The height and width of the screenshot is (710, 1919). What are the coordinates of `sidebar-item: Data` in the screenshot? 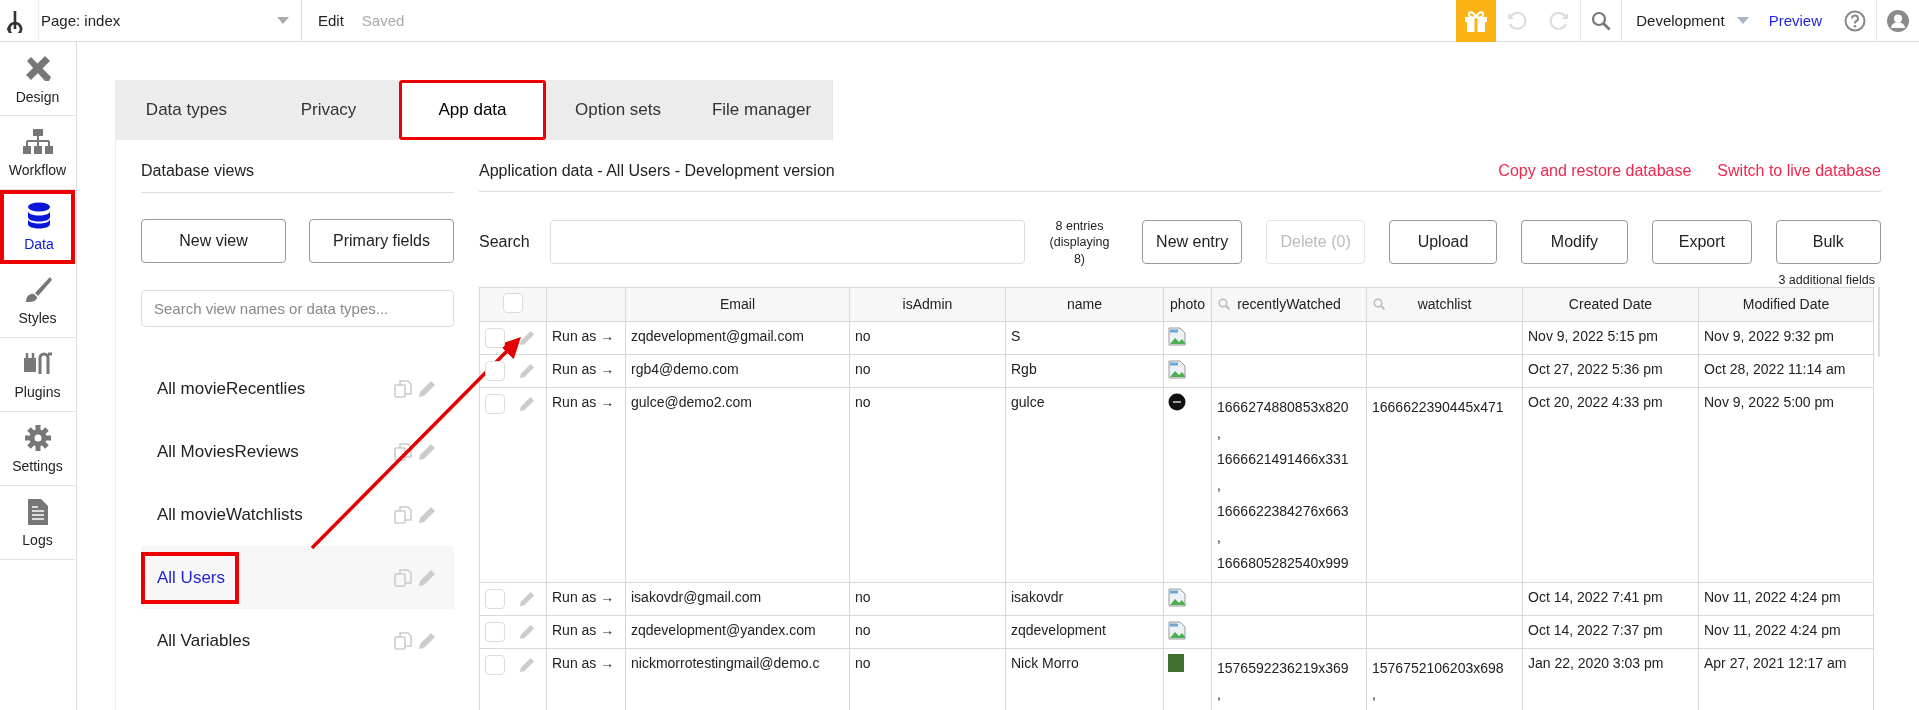 It's located at (37, 227).